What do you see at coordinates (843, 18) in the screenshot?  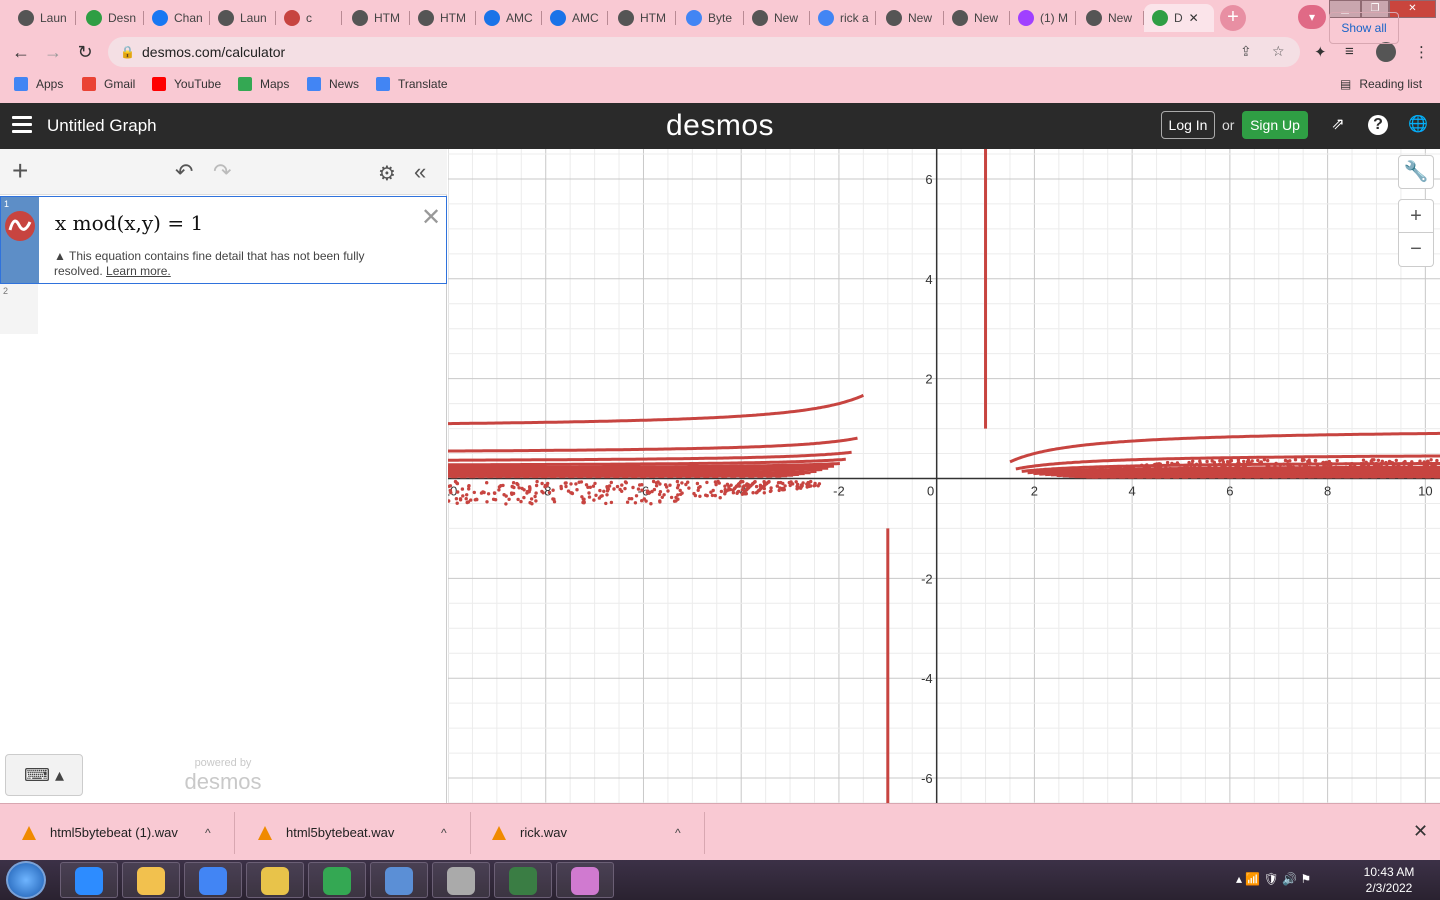 I see `tab-item: rick a` at bounding box center [843, 18].